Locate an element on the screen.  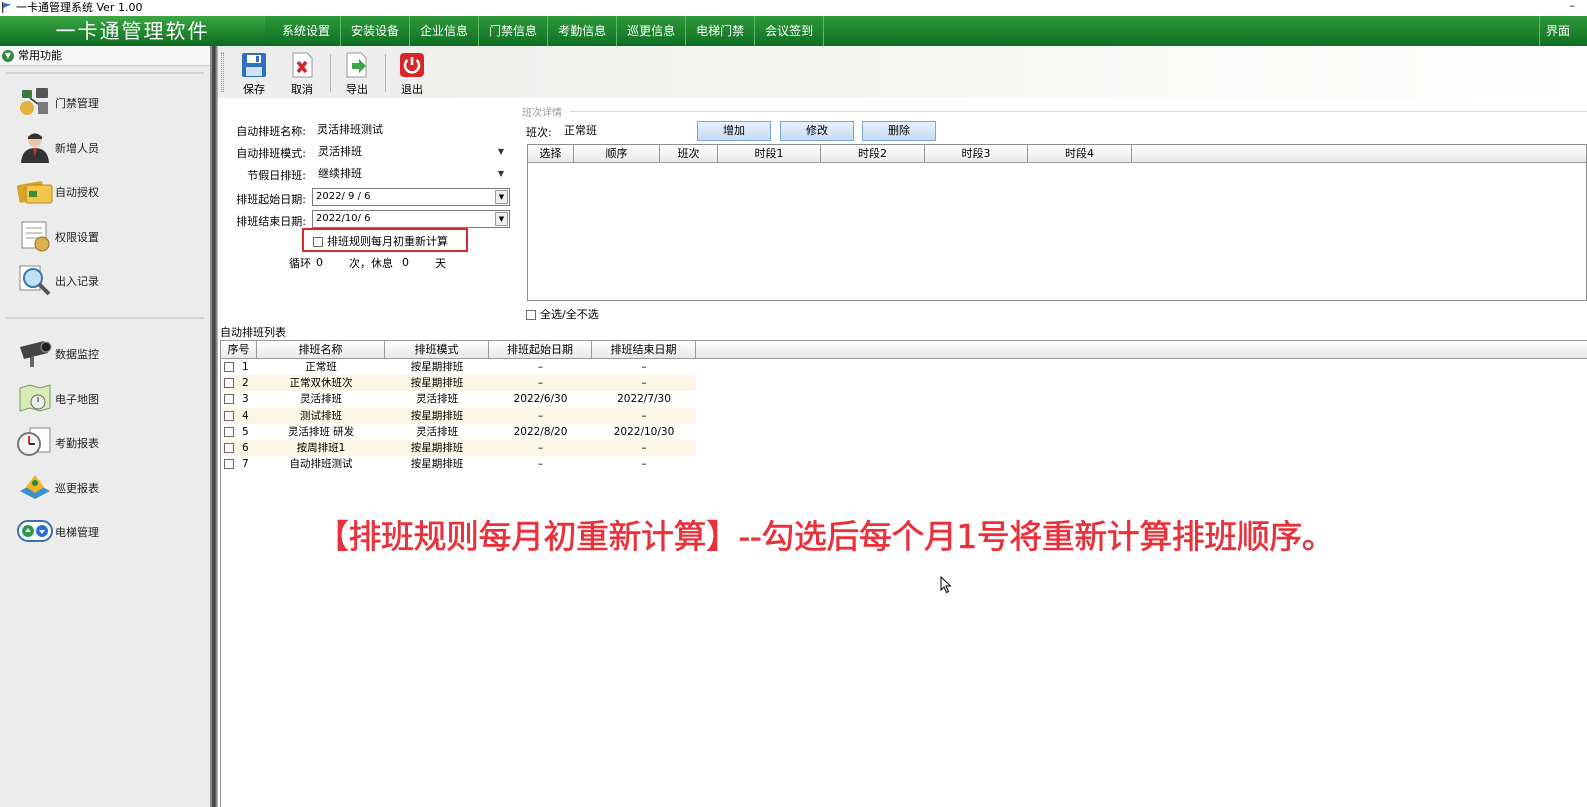
sidebar-item-electronic-map: 电子地图 is located at coordinates (105, 398).